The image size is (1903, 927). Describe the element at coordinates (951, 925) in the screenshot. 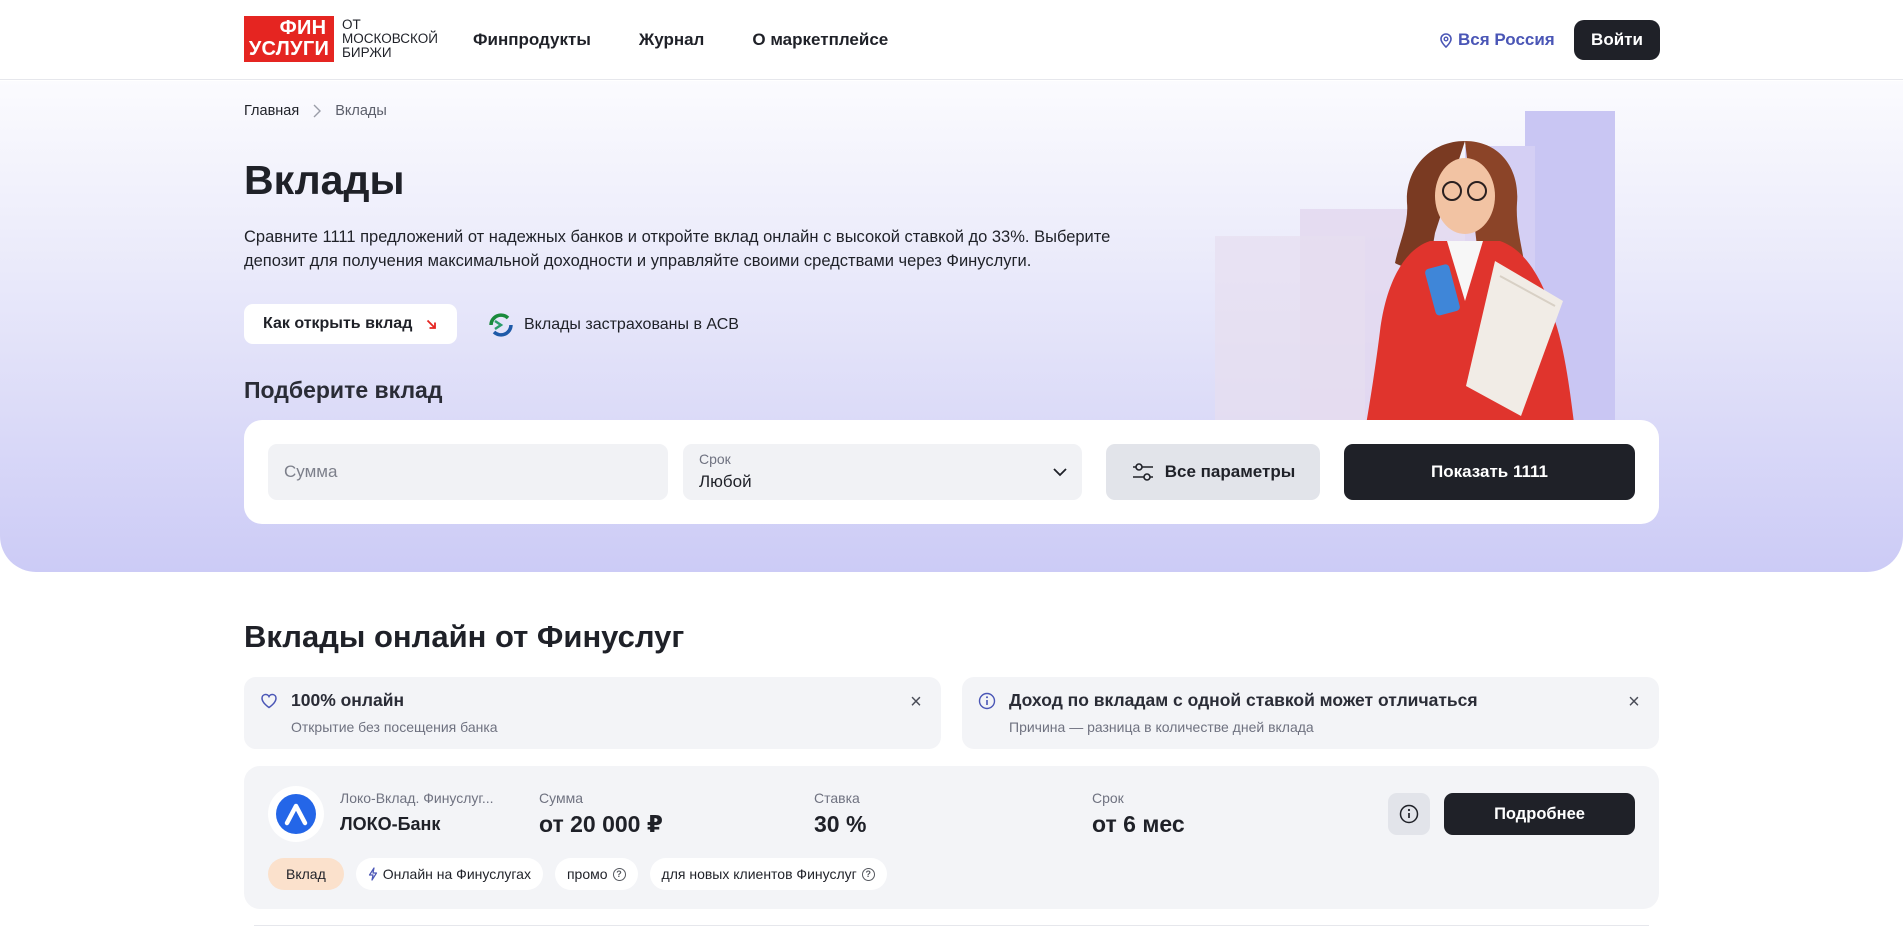

I see `divider` at that location.